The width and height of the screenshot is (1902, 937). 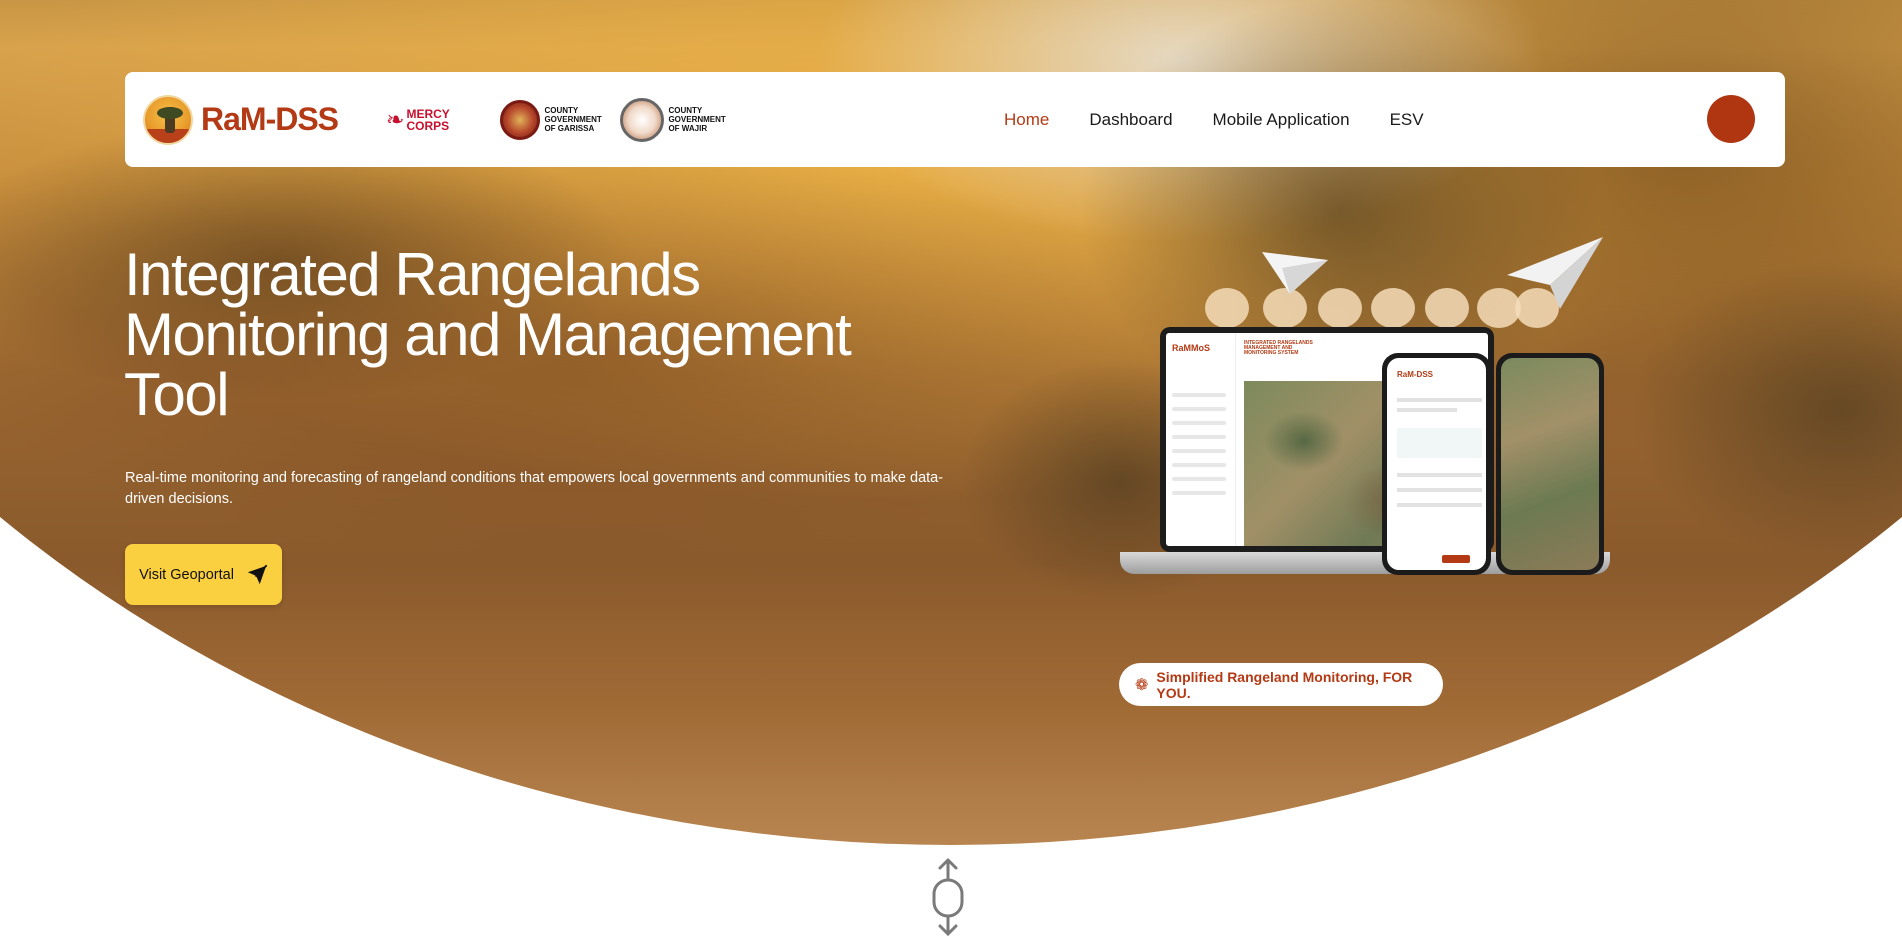 What do you see at coordinates (1407, 120) in the screenshot?
I see `nav-esv: ESV` at bounding box center [1407, 120].